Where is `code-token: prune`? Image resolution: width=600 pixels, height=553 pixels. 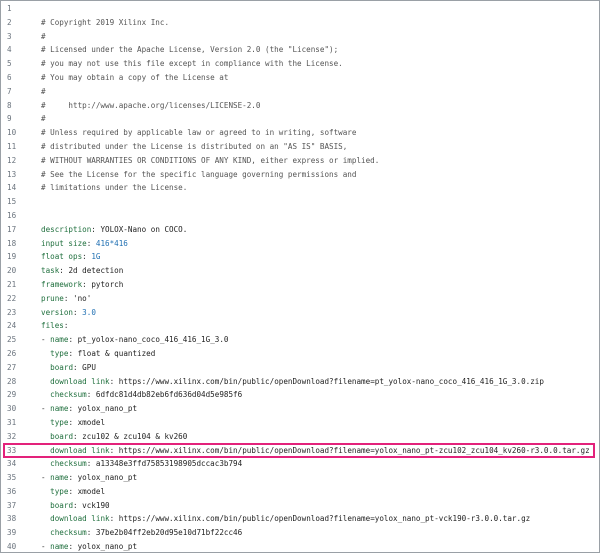
code-token: prune is located at coordinates (52, 298).